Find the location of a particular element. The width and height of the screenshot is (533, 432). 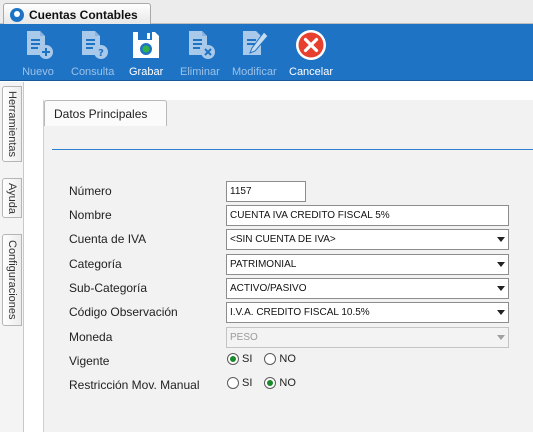

cancelar-button: Cancelar is located at coordinates (311, 54).